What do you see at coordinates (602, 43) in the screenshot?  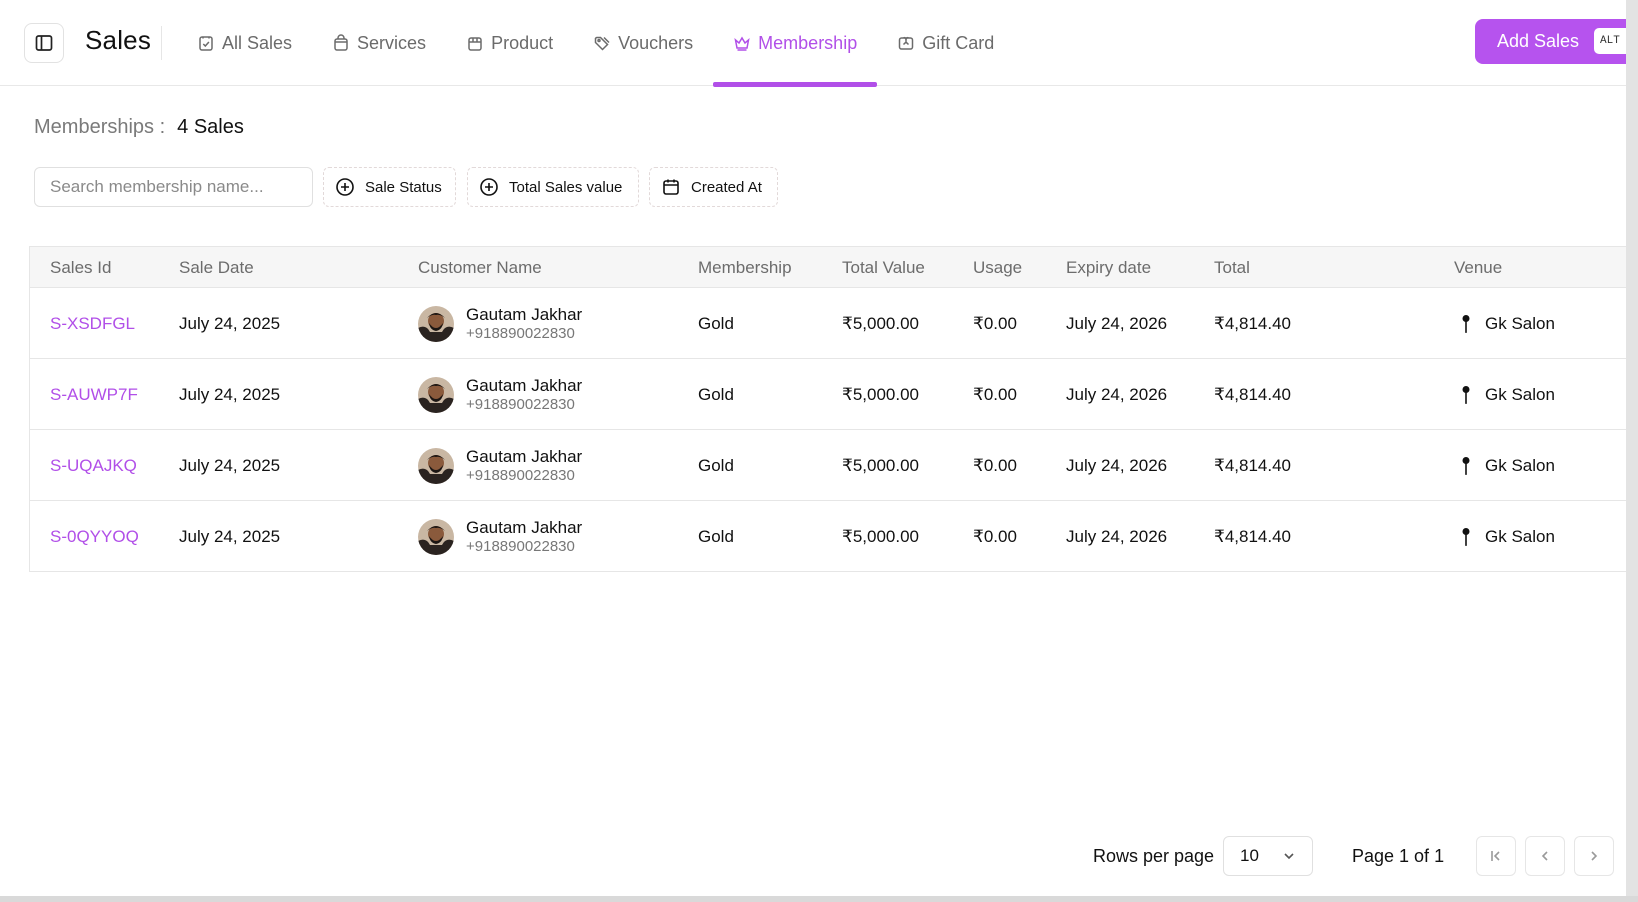 I see `tags-icon` at bounding box center [602, 43].